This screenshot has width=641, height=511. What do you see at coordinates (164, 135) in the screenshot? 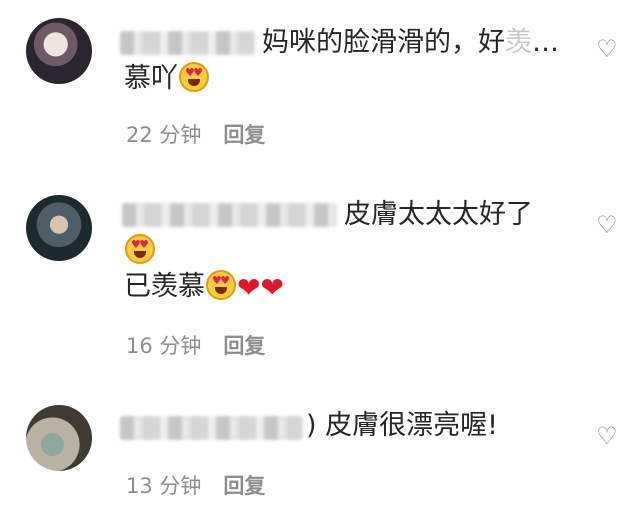
I see `comment-time: 22 分钟` at bounding box center [164, 135].